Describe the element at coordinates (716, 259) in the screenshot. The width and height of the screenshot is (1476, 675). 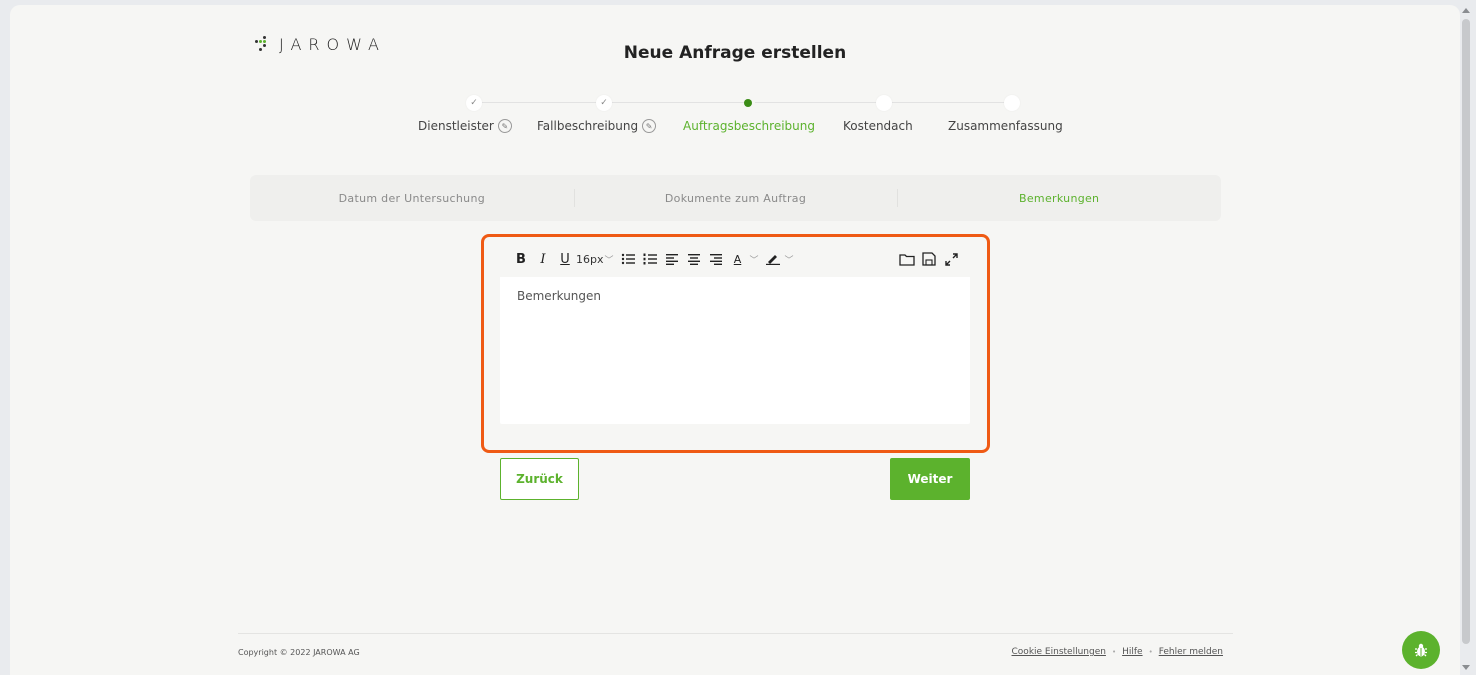
I see `align-right-icon` at that location.